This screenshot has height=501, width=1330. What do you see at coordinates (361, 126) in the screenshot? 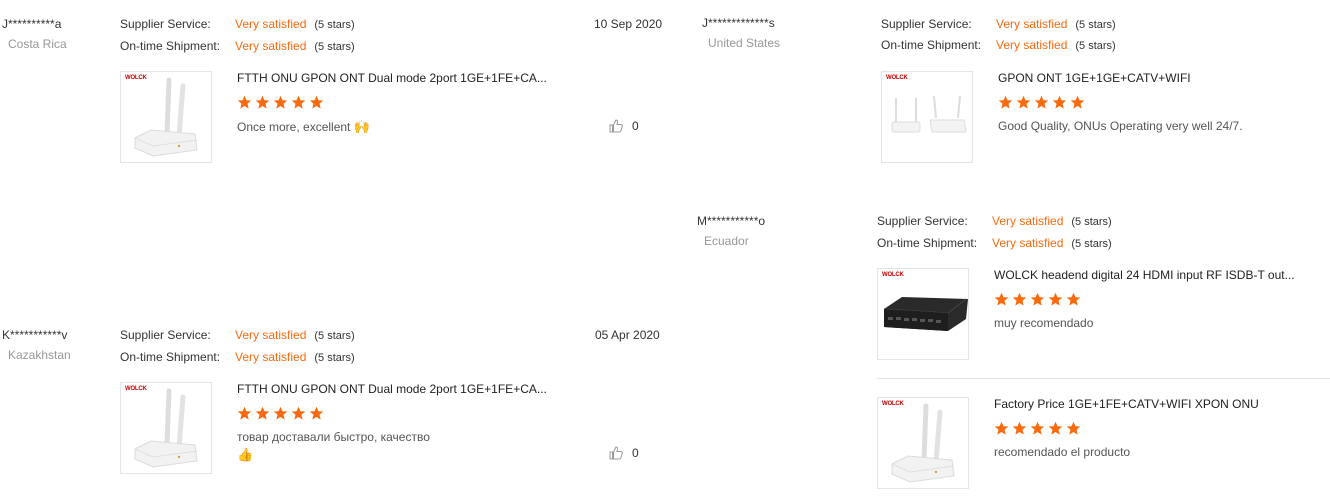
I see `raised-hands-emoji-icon: 🙌` at bounding box center [361, 126].